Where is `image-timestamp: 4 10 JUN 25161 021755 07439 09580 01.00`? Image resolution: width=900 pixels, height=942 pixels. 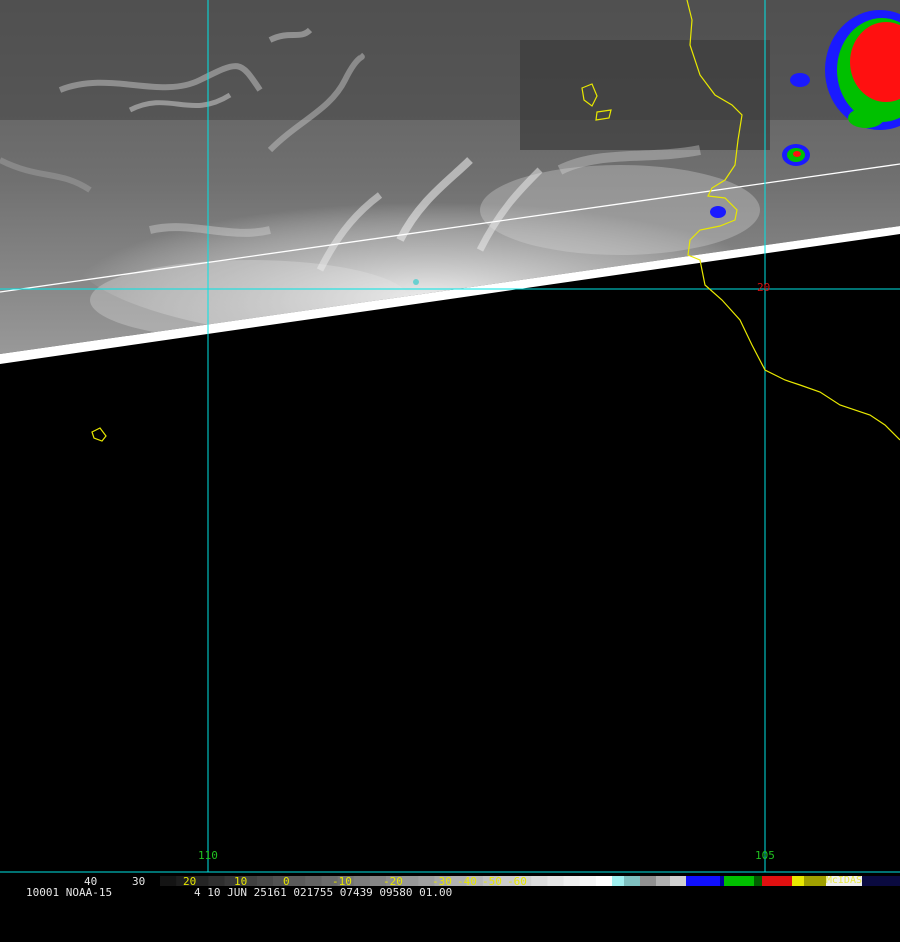
image-timestamp: 4 10 JUN 25161 021755 07439 09580 01.00 is located at coordinates (323, 892).